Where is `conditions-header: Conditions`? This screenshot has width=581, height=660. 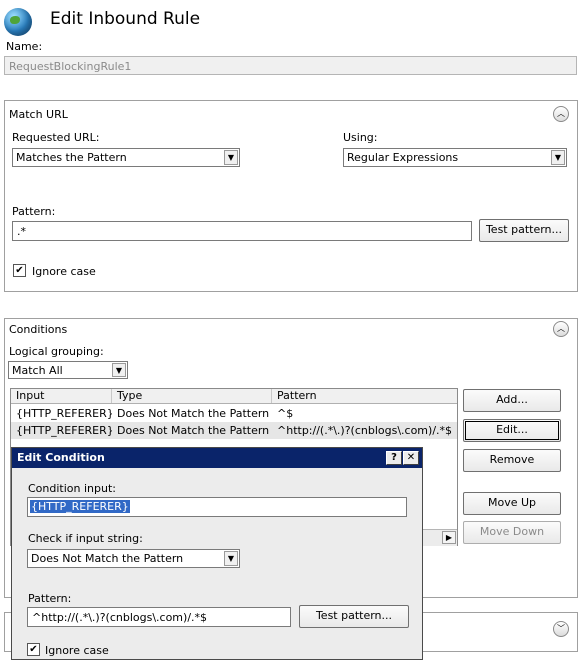
conditions-header: Conditions is located at coordinates (38, 329).